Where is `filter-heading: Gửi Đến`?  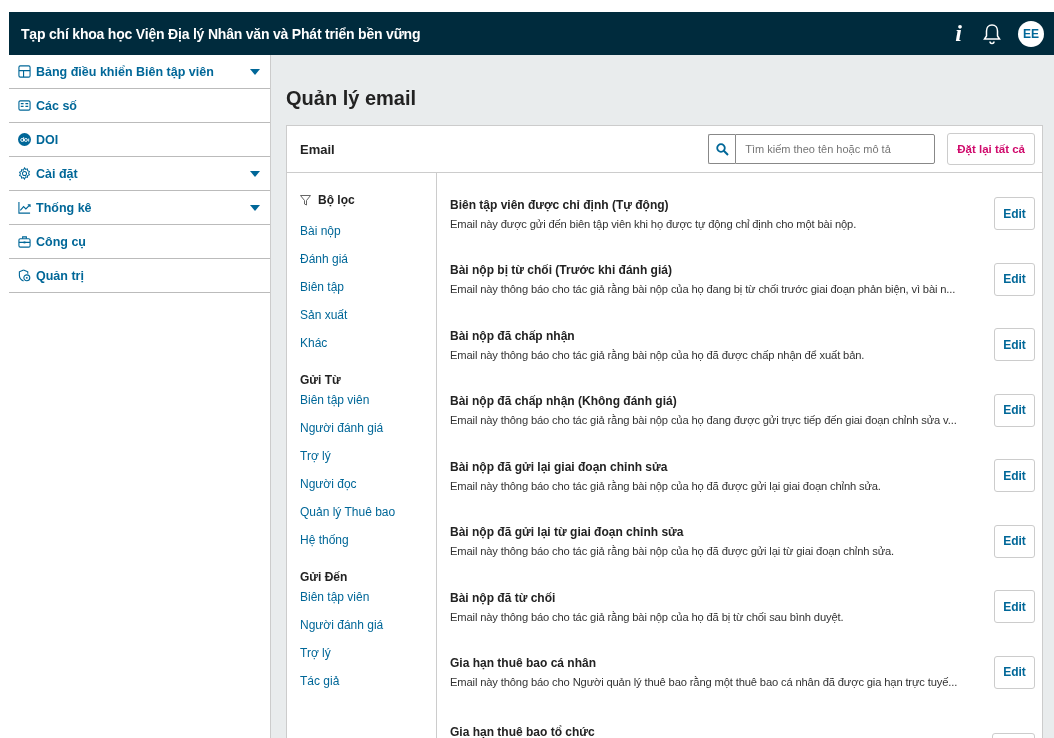 filter-heading: Gửi Đến is located at coordinates (324, 577).